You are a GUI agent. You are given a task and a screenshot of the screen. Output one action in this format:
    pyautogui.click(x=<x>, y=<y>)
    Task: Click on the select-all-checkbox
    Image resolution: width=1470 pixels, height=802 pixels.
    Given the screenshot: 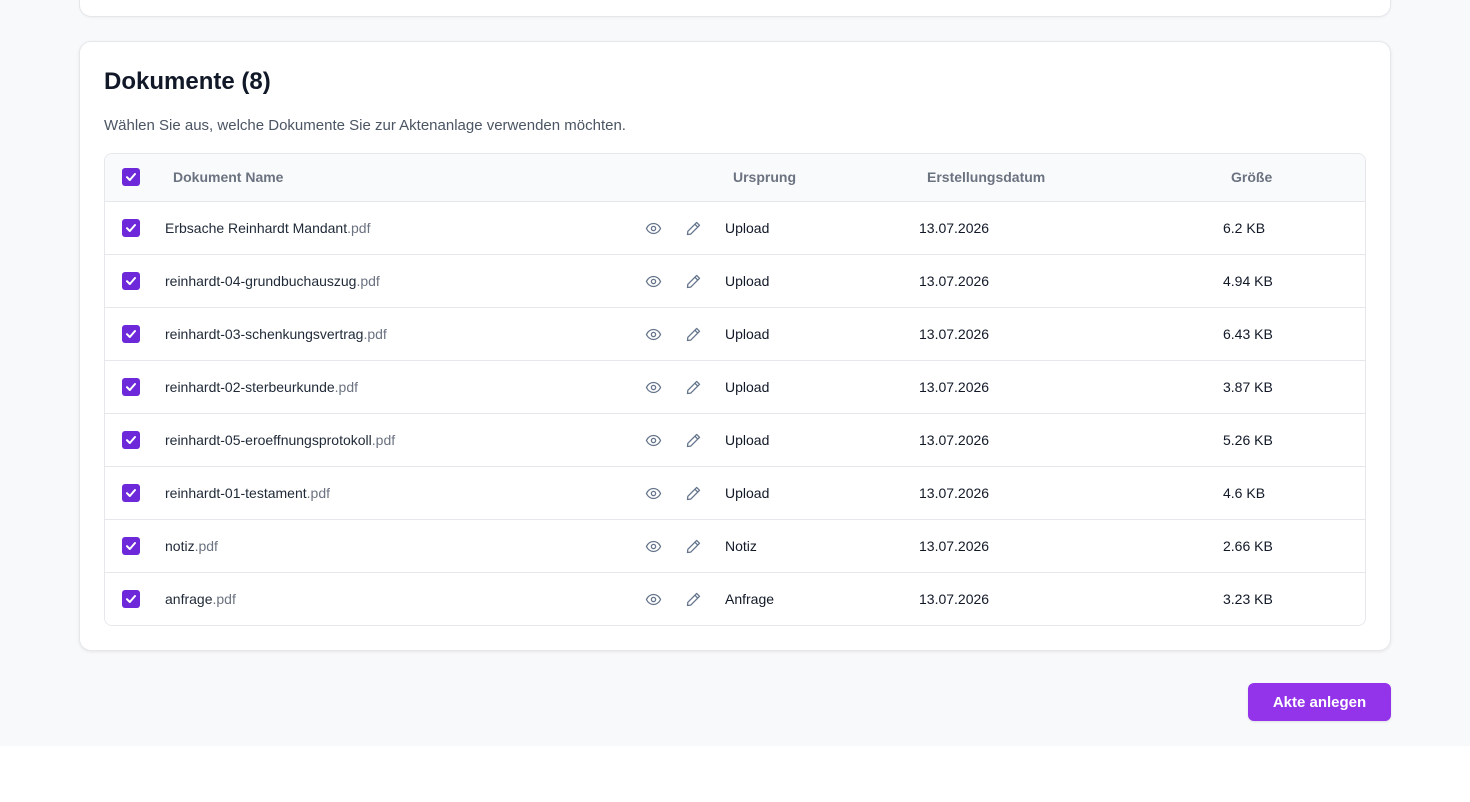 What is the action you would take?
    pyautogui.click(x=131, y=177)
    